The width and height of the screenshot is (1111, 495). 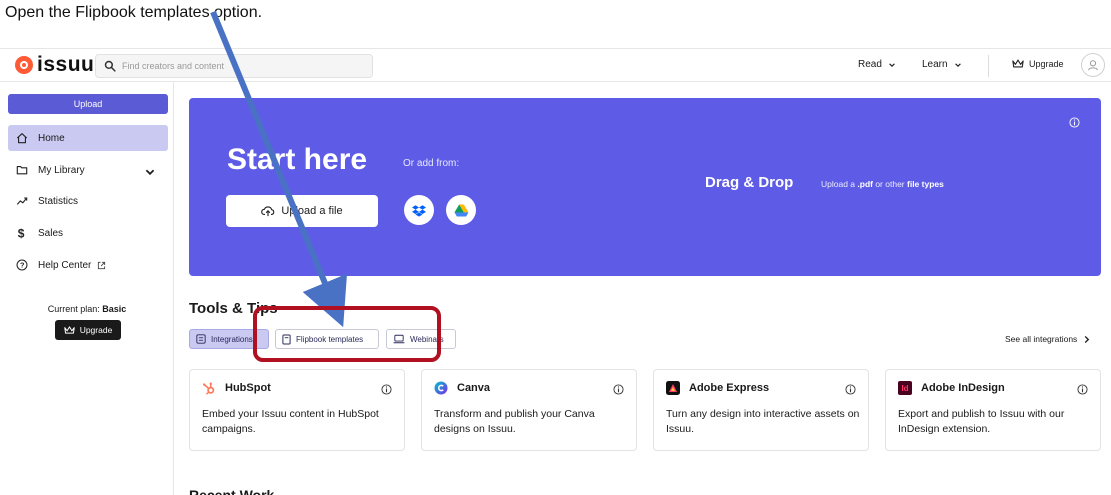 I want to click on nav-read-label: Read, so click(x=870, y=64).